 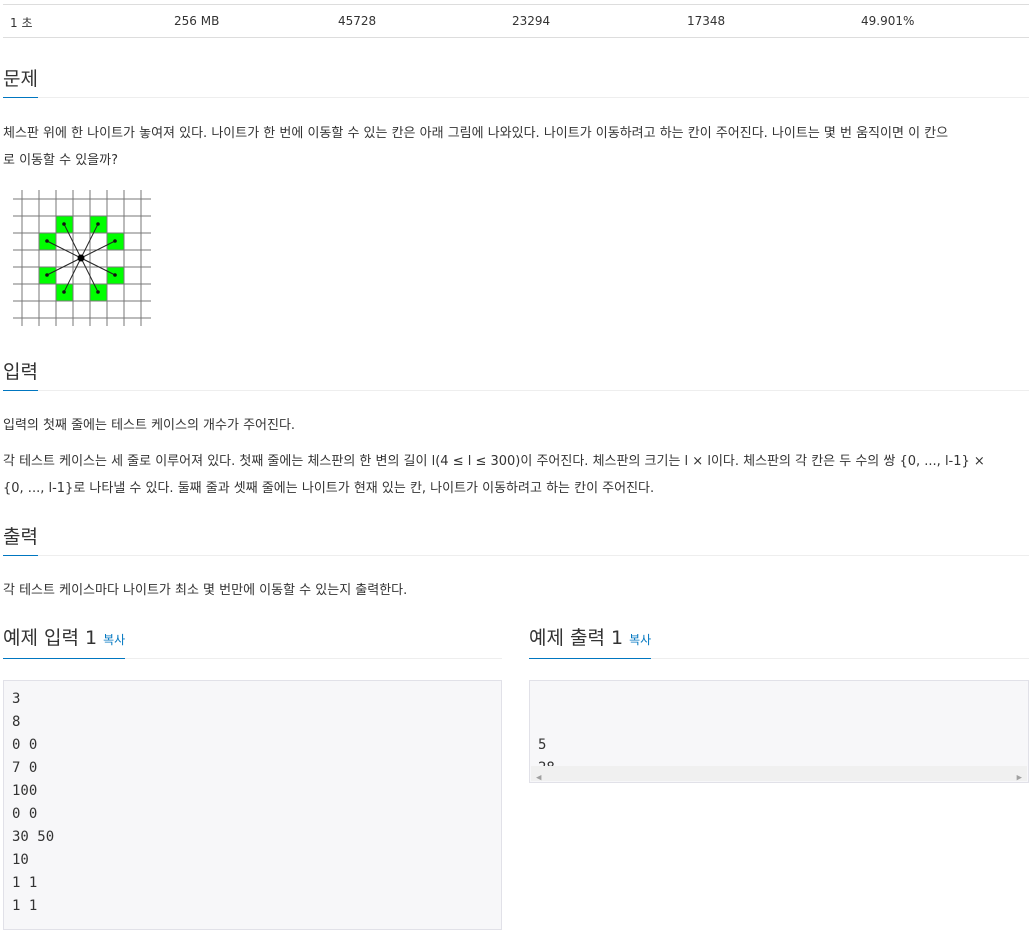 What do you see at coordinates (149, 425) in the screenshot?
I see `input-paragraph-1: 입력의 첫째 줄에는 테스트 케이스의 개수가 주어진다.` at bounding box center [149, 425].